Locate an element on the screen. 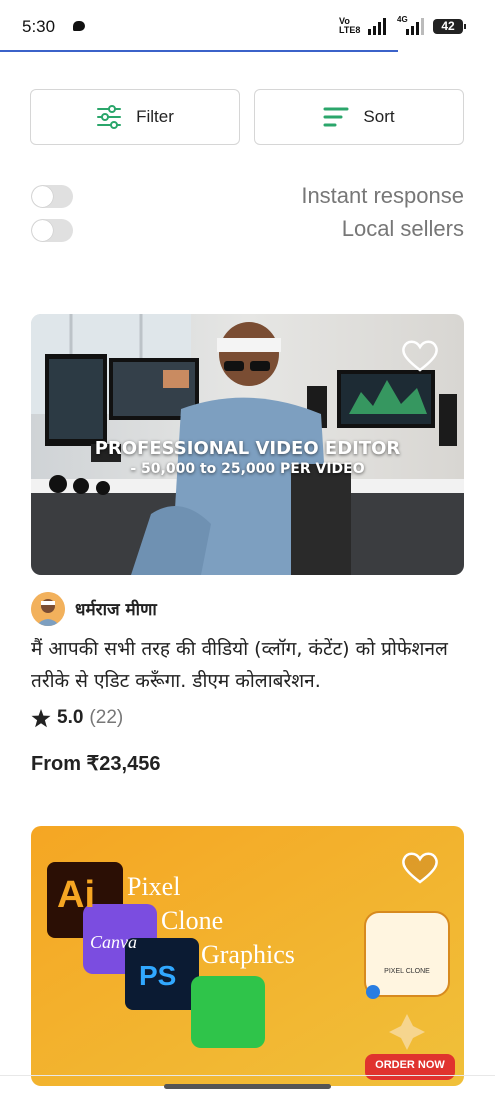 The image size is (495, 1100). brand-line2: Clone is located at coordinates (192, 920).